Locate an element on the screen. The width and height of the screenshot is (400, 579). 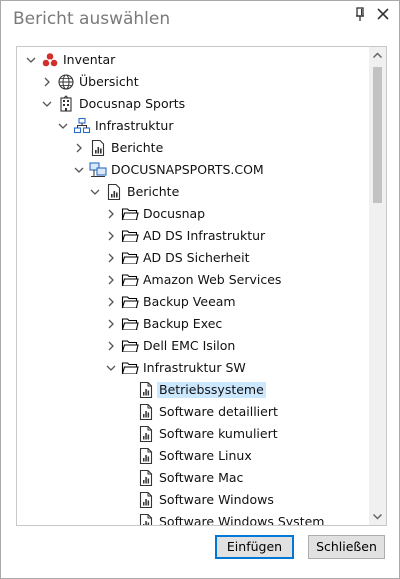
scroll-up-icon is located at coordinates (377, 55).